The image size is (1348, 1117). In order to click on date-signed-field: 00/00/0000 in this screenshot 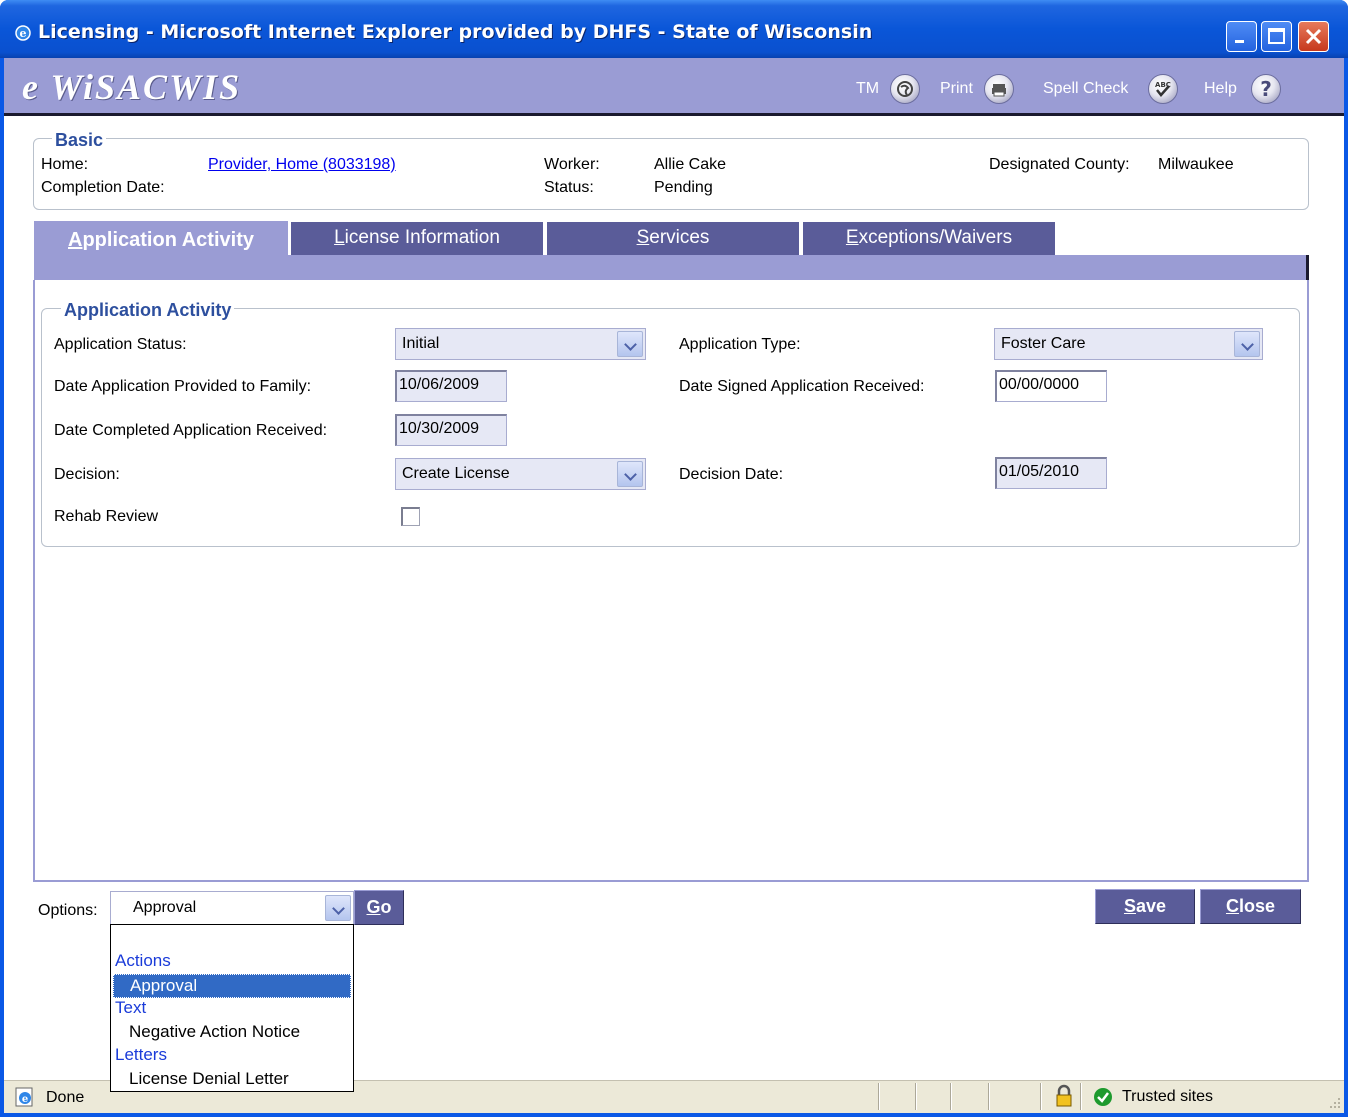, I will do `click(1051, 386)`.